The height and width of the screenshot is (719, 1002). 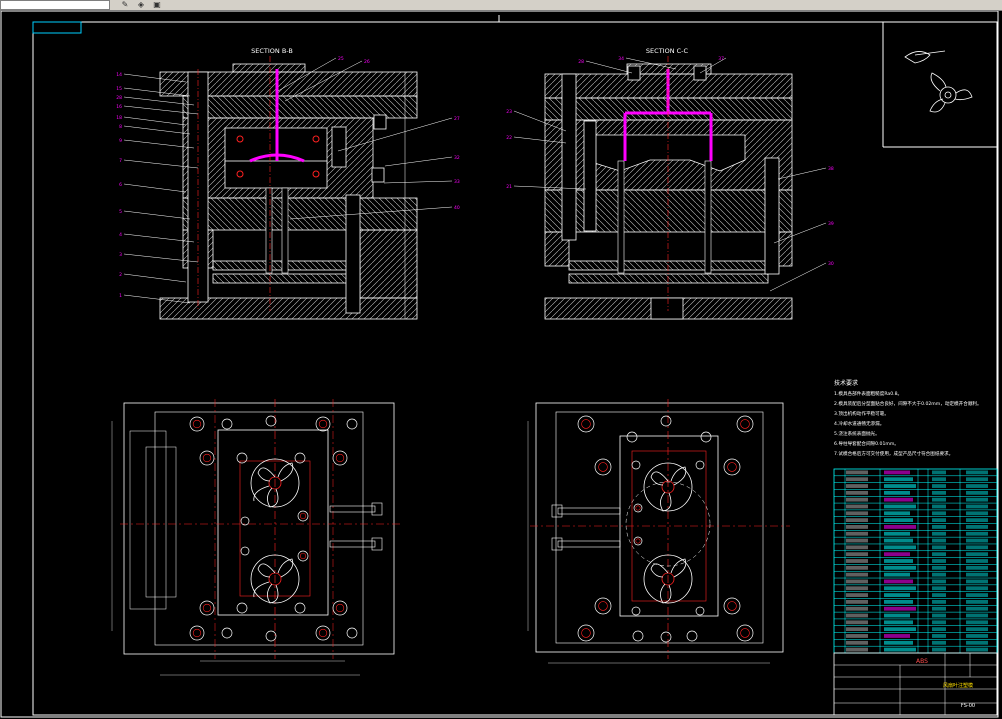 I want to click on title-block: ABS 风扇叶注塑模 FS-00, so click(x=915, y=684).